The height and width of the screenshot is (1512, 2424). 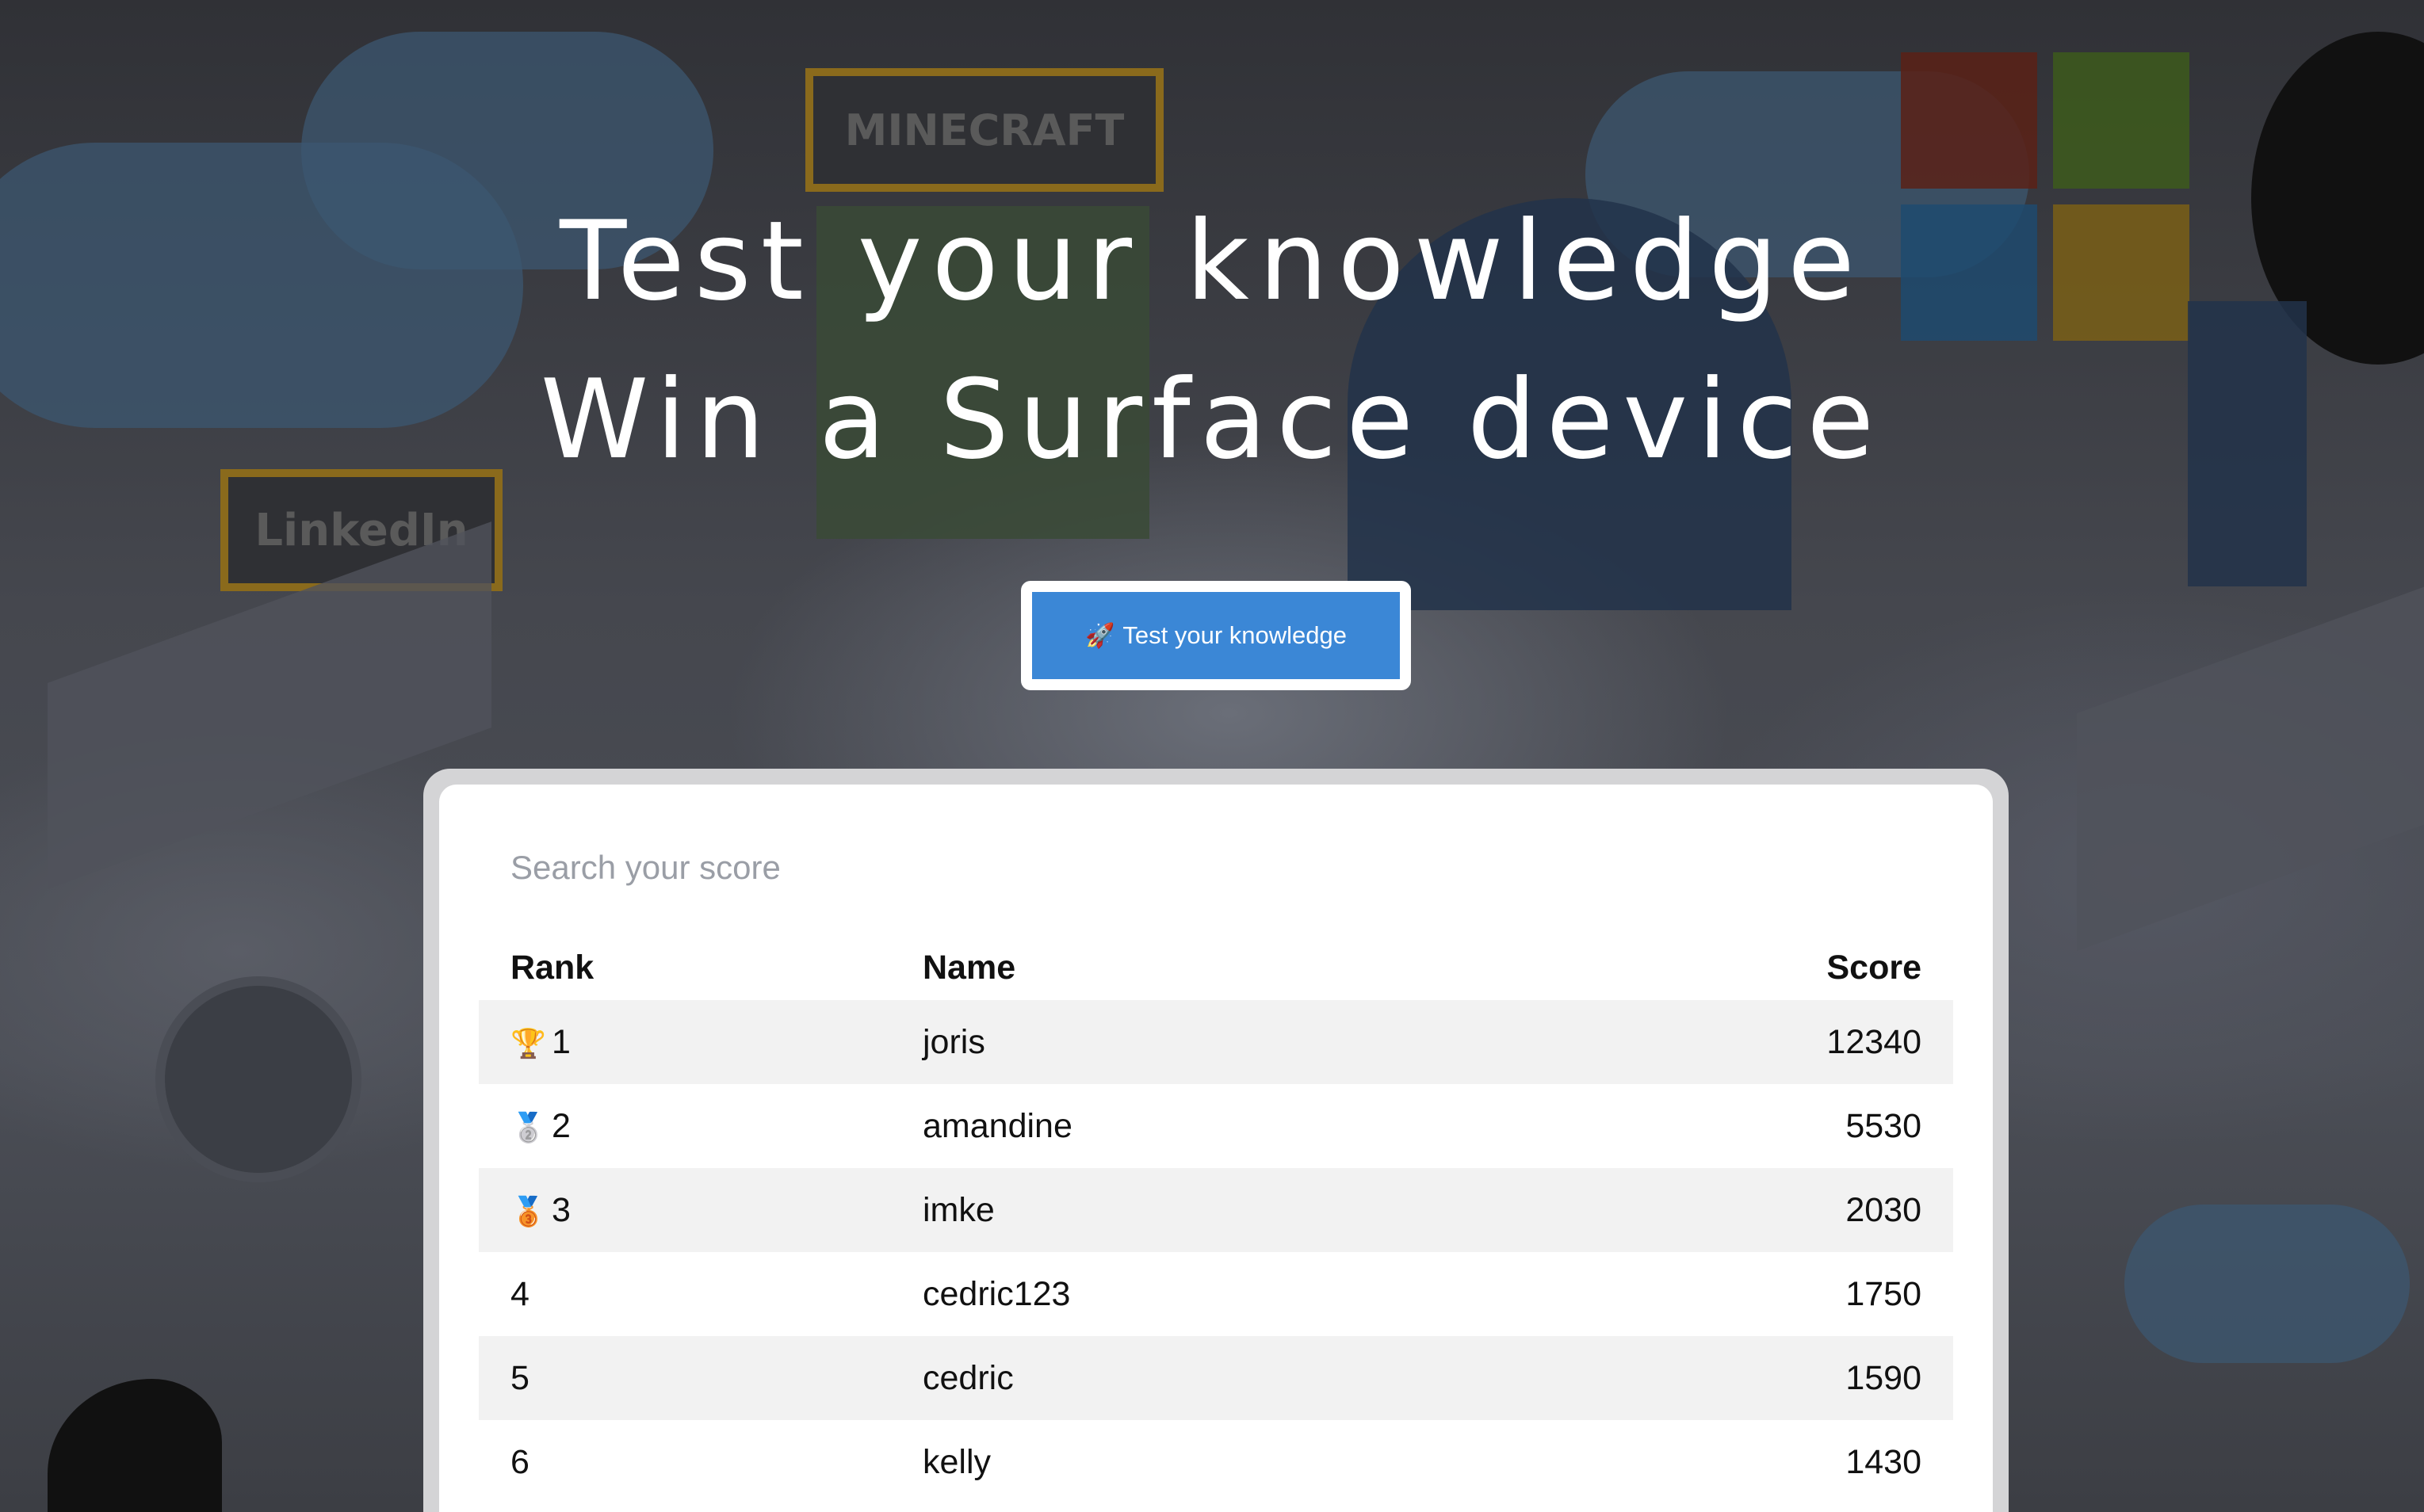 What do you see at coordinates (985, 130) in the screenshot?
I see `minecraft-logo: MINECRAFT` at bounding box center [985, 130].